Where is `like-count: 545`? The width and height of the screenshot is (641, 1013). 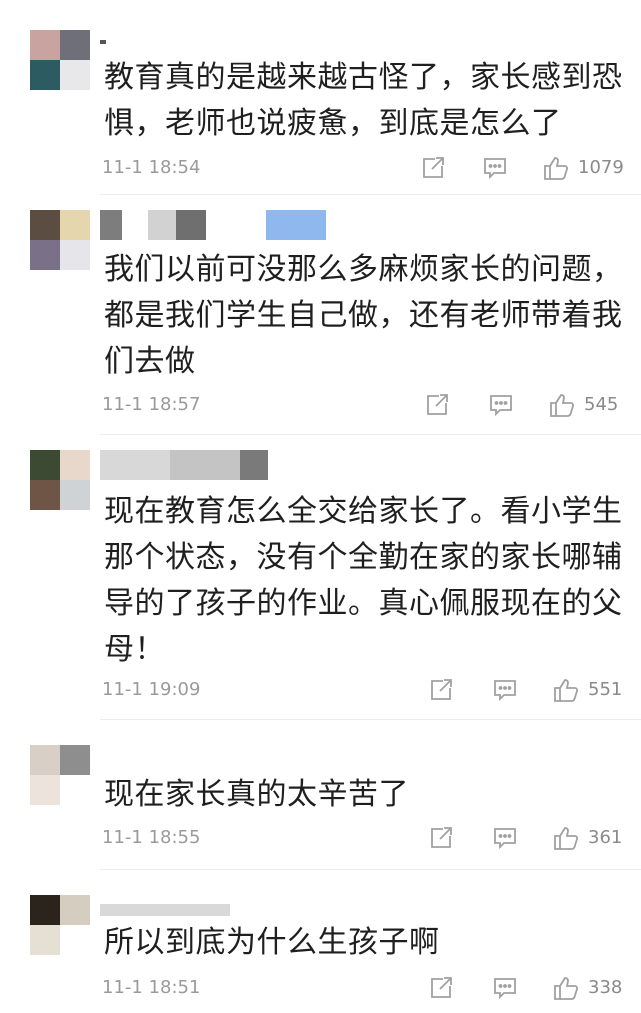
like-count: 545 is located at coordinates (601, 404).